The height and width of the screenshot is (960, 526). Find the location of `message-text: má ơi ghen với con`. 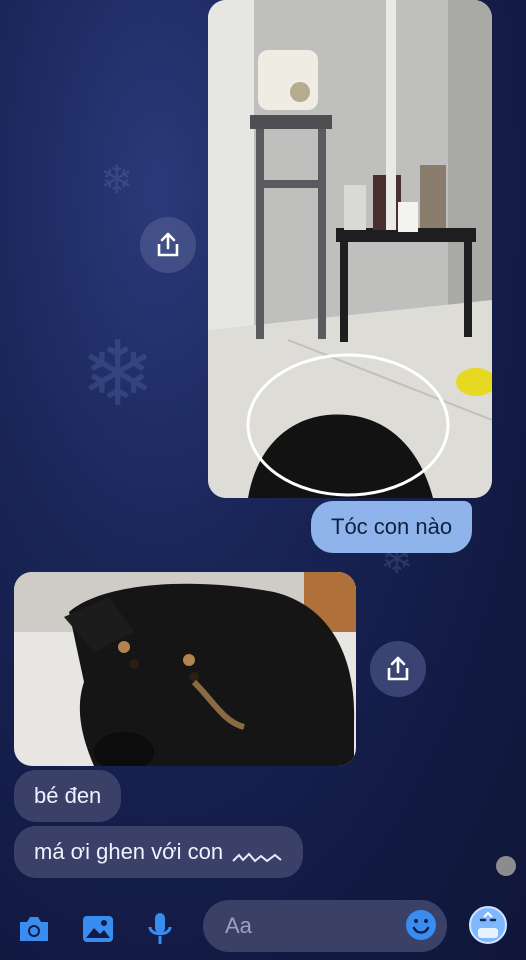

message-text: má ơi ghen với con is located at coordinates (129, 851).